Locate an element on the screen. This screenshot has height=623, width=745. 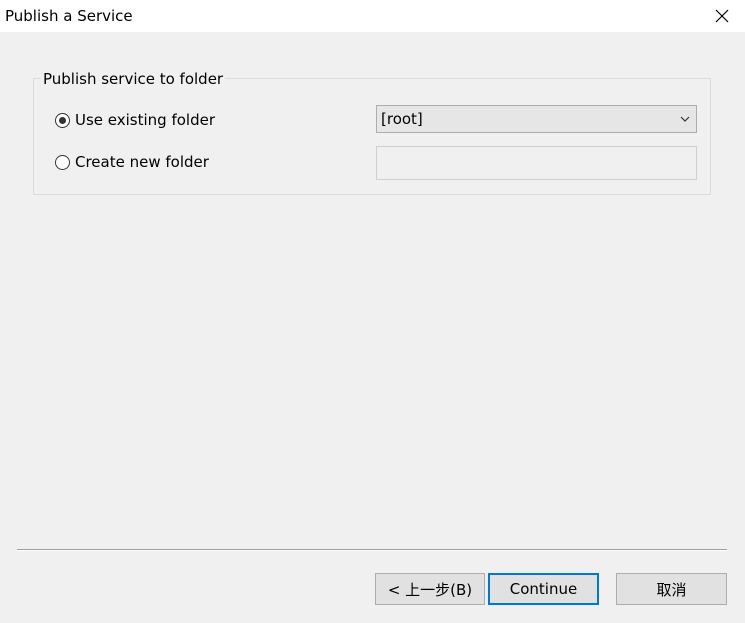
radio-button-new is located at coordinates (62, 162).